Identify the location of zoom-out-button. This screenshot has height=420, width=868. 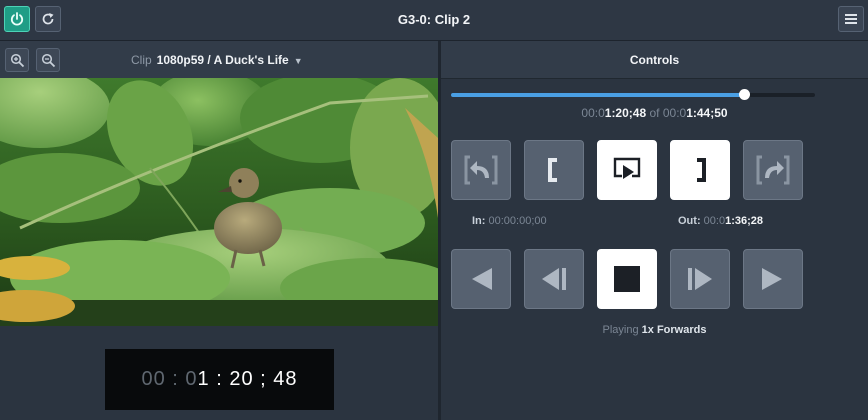
(48, 60).